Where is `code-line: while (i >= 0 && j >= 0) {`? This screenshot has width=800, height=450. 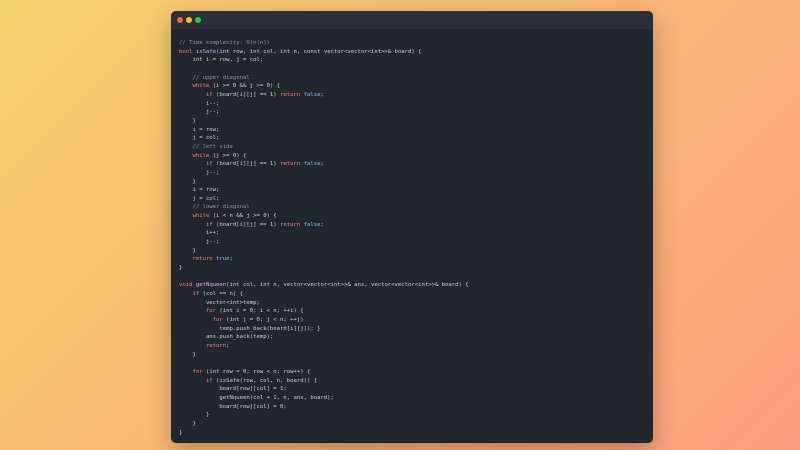 code-line: while (i >= 0 && j >= 0) { is located at coordinates (413, 86).